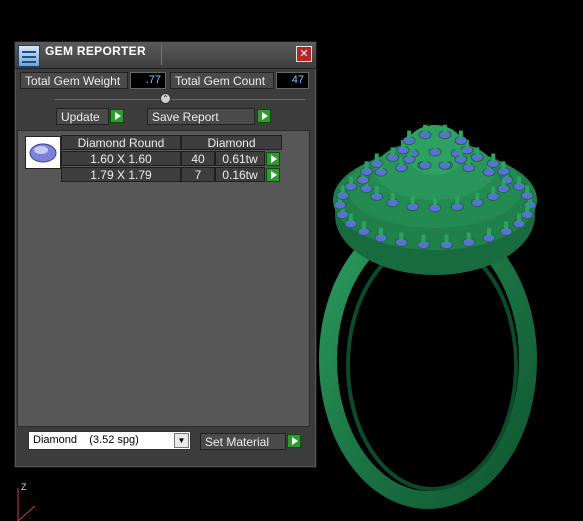 Image resolution: width=583 pixels, height=521 pixels. What do you see at coordinates (121, 158) in the screenshot?
I see `row-size: 1.60 X 1.60` at bounding box center [121, 158].